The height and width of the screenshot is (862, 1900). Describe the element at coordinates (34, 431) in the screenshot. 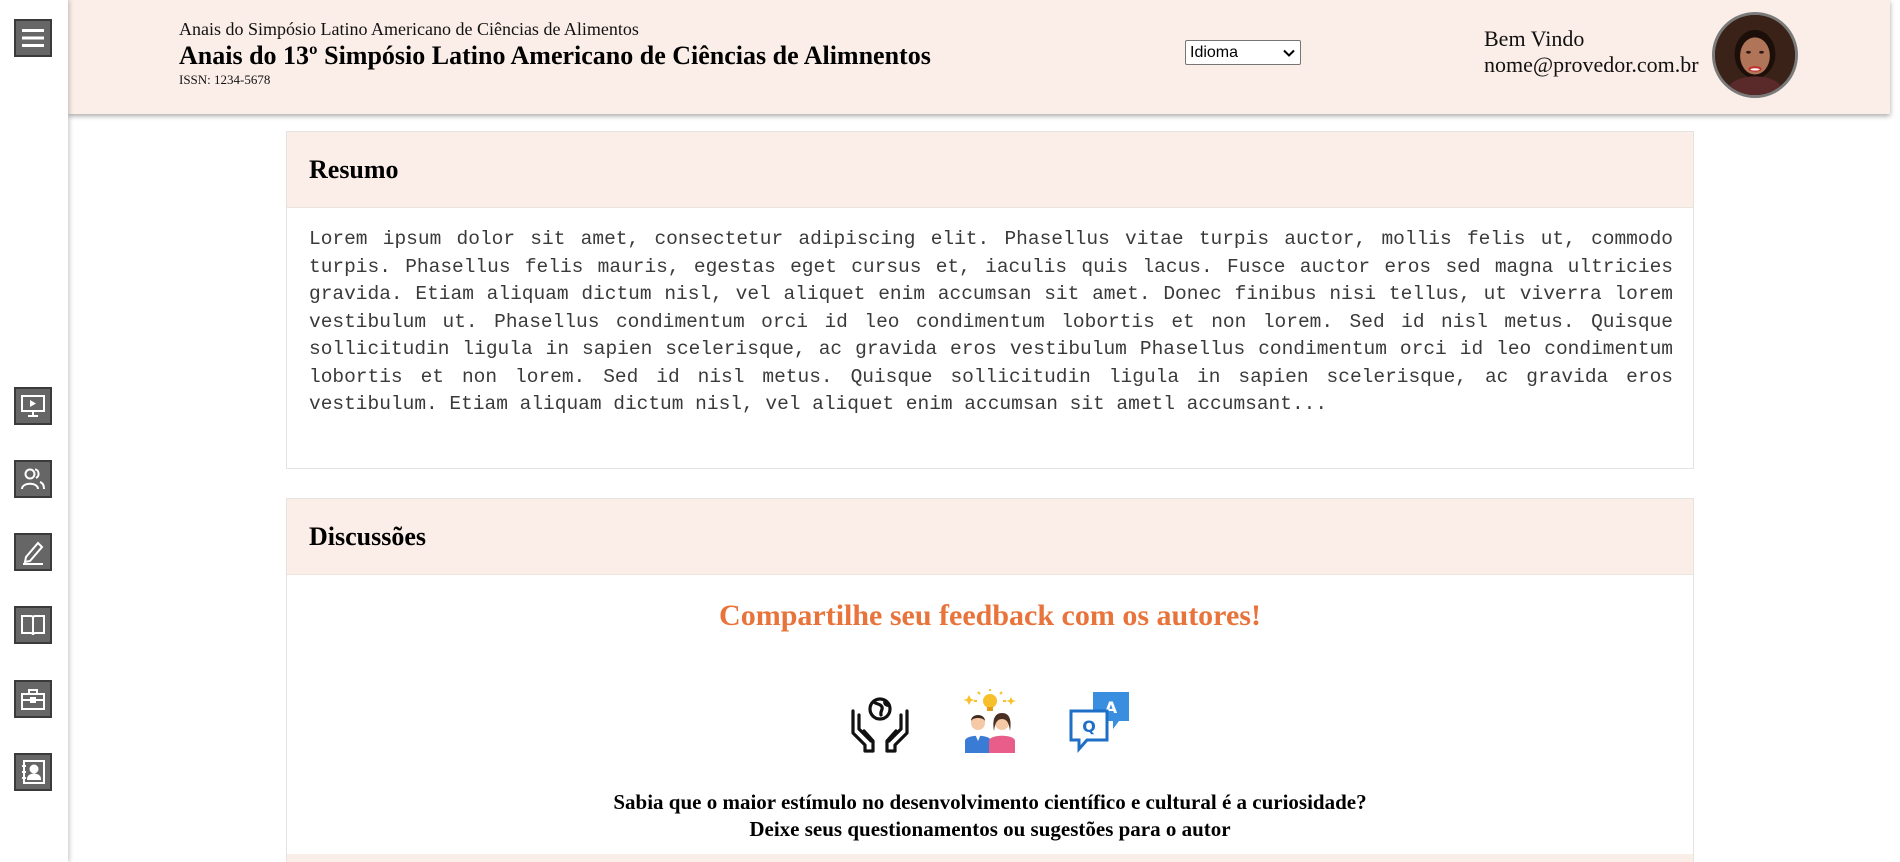

I see `sidebar` at that location.